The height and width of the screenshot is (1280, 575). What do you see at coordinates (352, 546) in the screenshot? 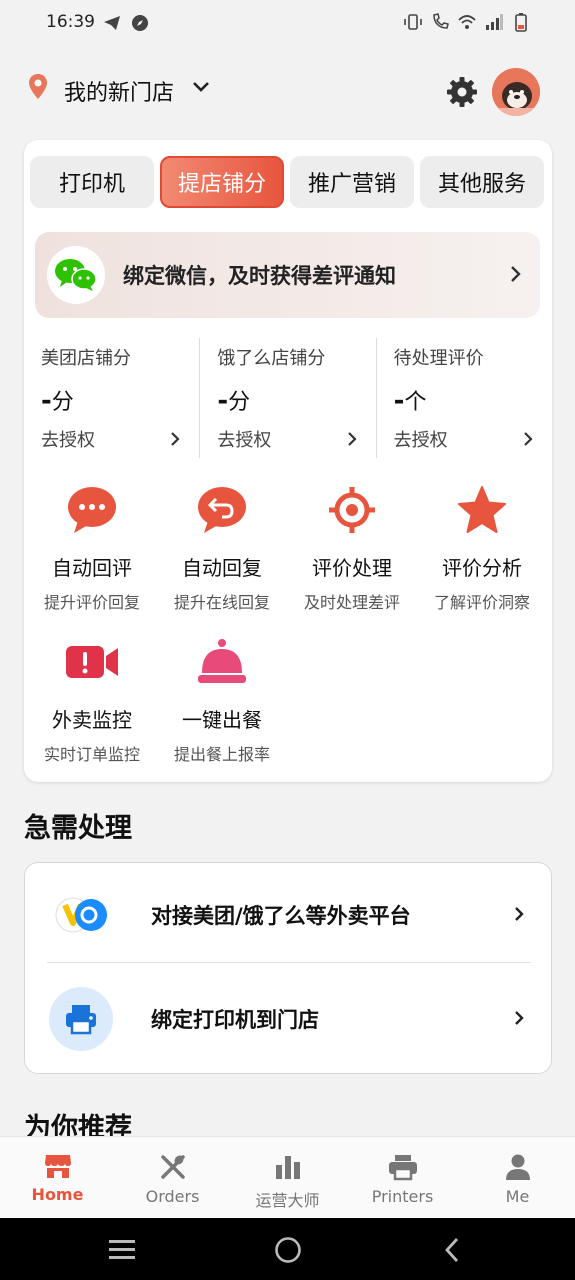
I see `feature-review-handling: 评价处理 及时处理差评` at bounding box center [352, 546].